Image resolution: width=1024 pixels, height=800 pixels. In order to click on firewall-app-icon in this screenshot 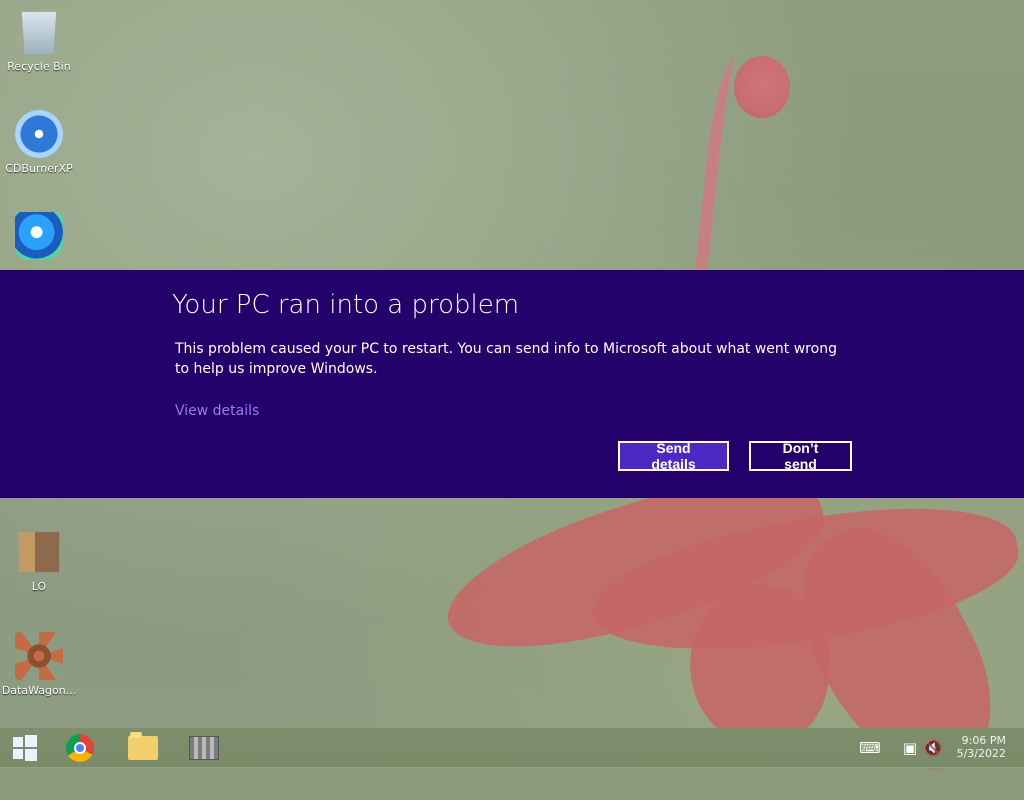, I will do `click(204, 748)`.